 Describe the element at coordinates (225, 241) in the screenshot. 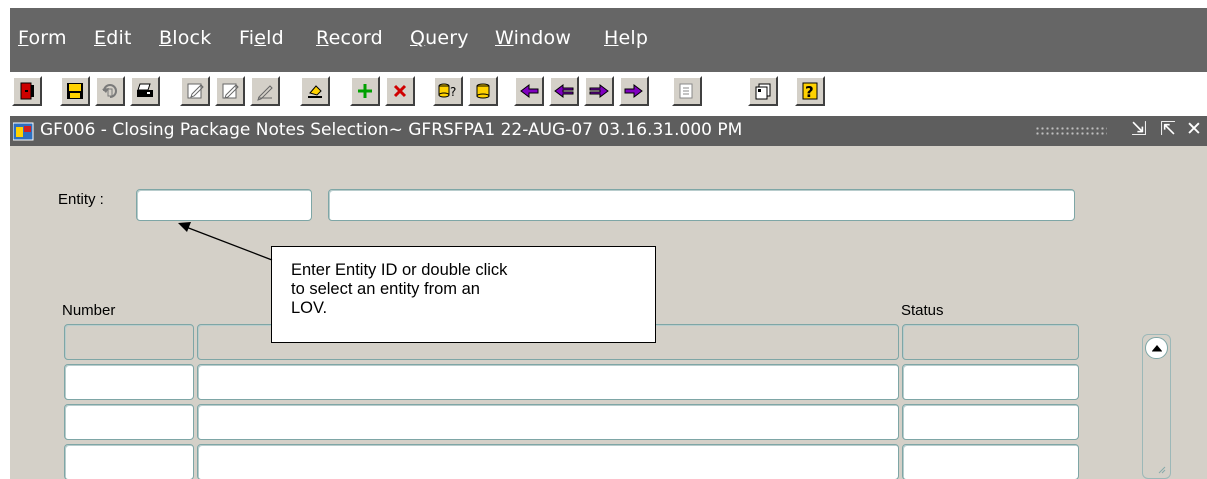

I see `callout-arrow` at that location.